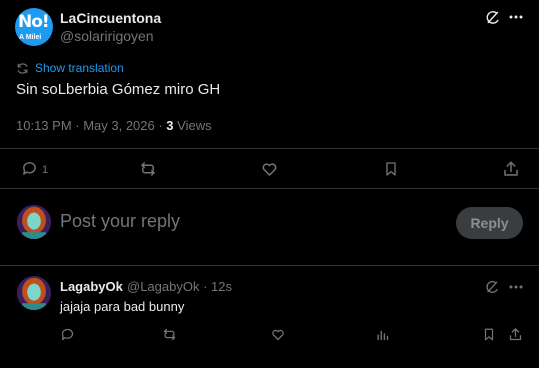 The width and height of the screenshot is (539, 368). Describe the element at coordinates (382, 334) in the screenshot. I see `views-icon` at that location.